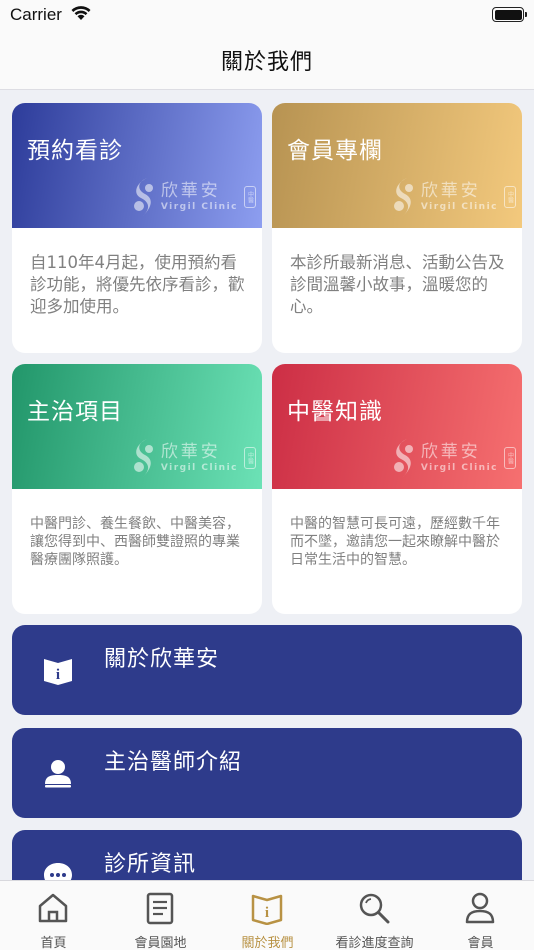  What do you see at coordinates (75, 412) in the screenshot?
I see `card-title: 主治項目` at bounding box center [75, 412].